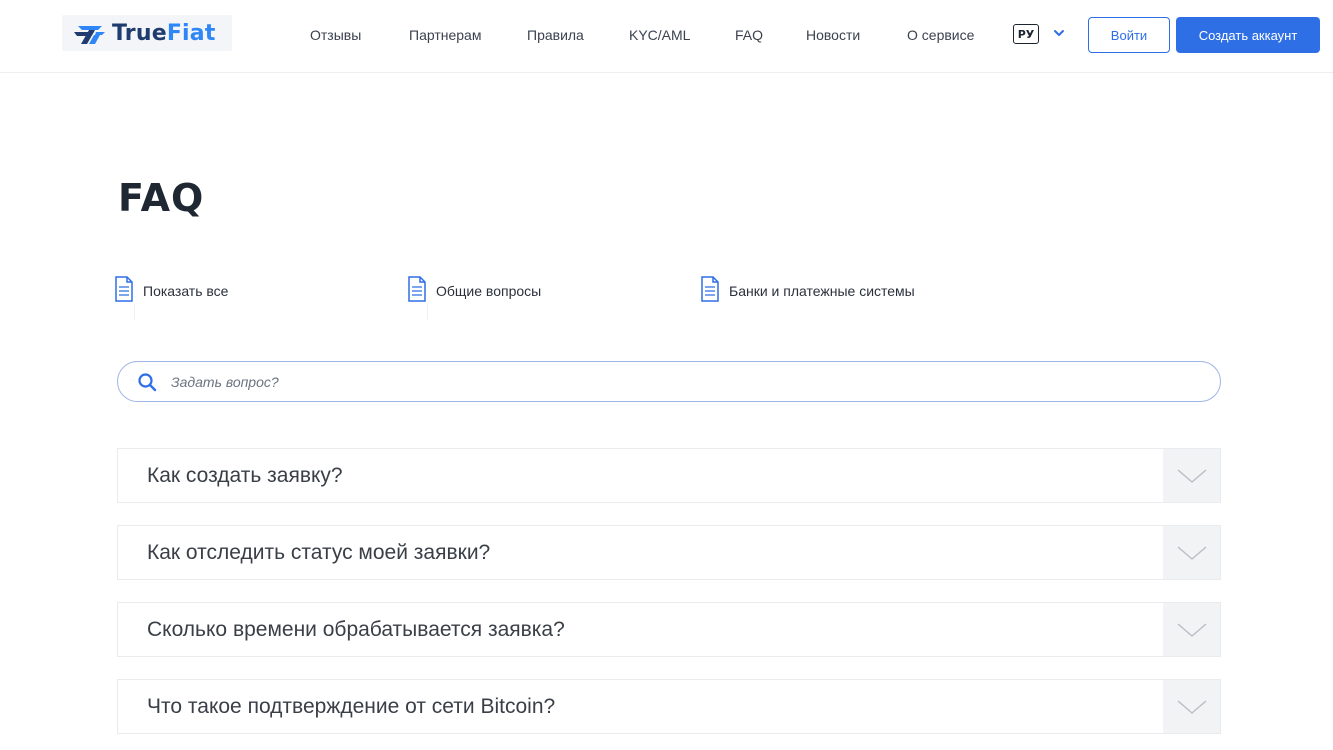 The width and height of the screenshot is (1333, 750). What do you see at coordinates (356, 629) in the screenshot?
I see `faq-question: Сколько времени обрабатывается заявка?` at bounding box center [356, 629].